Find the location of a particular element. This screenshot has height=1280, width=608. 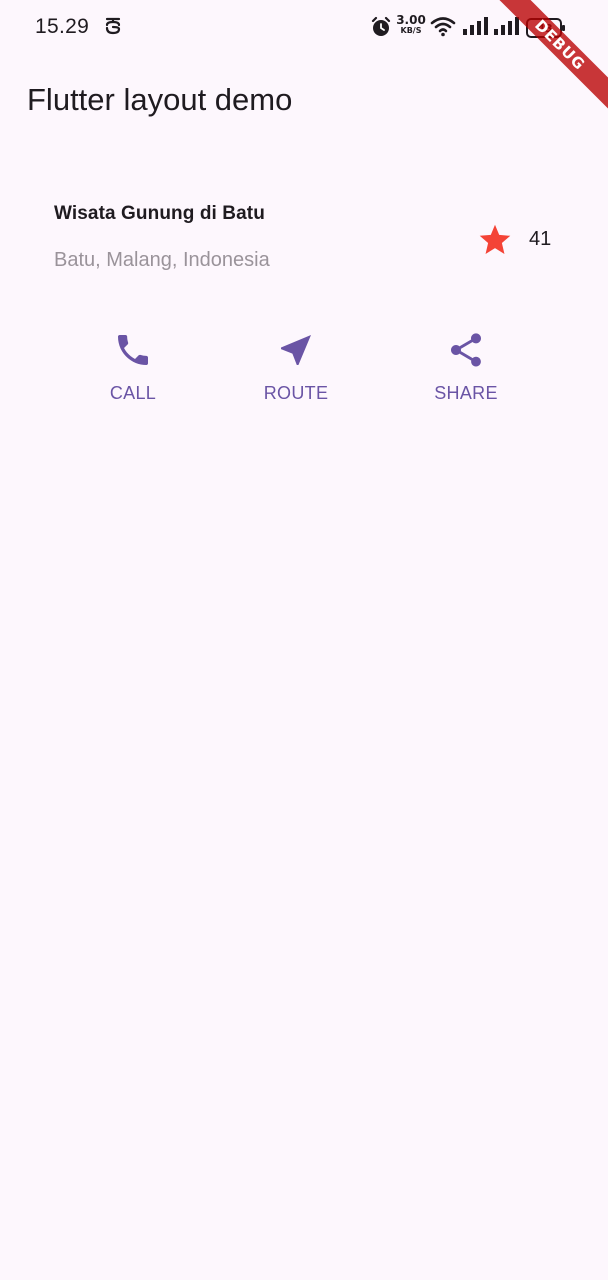

call-button-label: CALL is located at coordinates (133, 393).